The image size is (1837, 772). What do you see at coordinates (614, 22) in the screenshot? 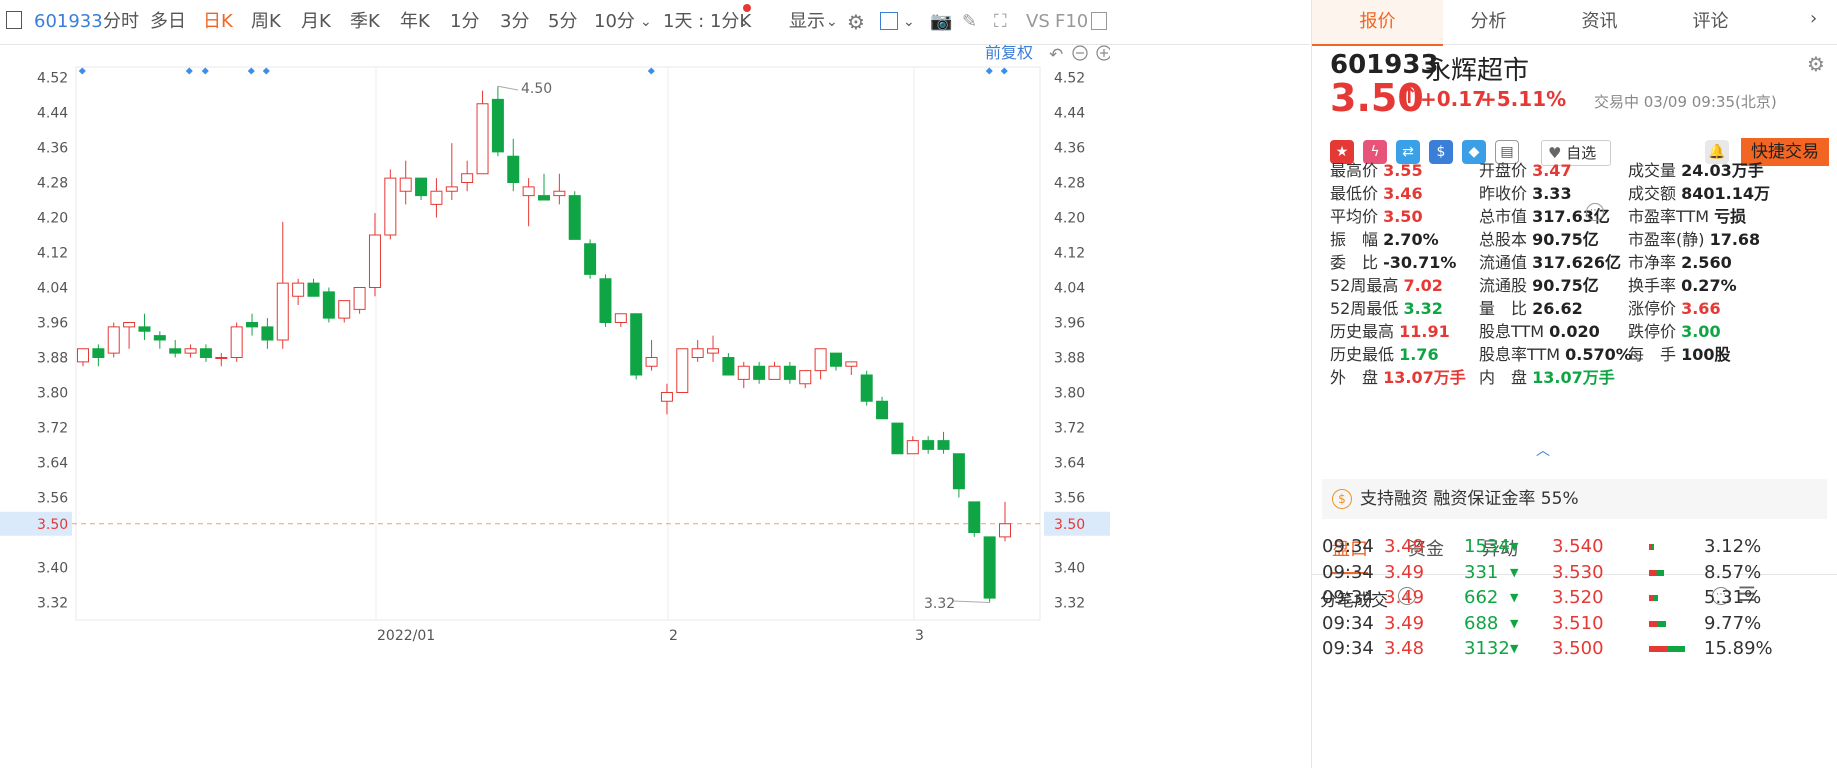
I see `tab-10min: 10分` at bounding box center [614, 22].